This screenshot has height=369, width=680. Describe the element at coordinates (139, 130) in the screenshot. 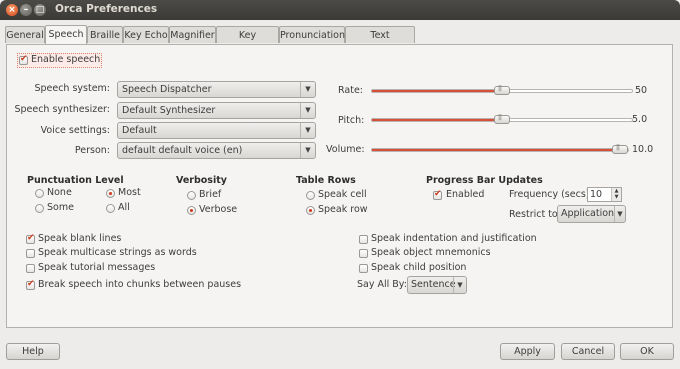

I see `voice-settings-value: Default` at that location.